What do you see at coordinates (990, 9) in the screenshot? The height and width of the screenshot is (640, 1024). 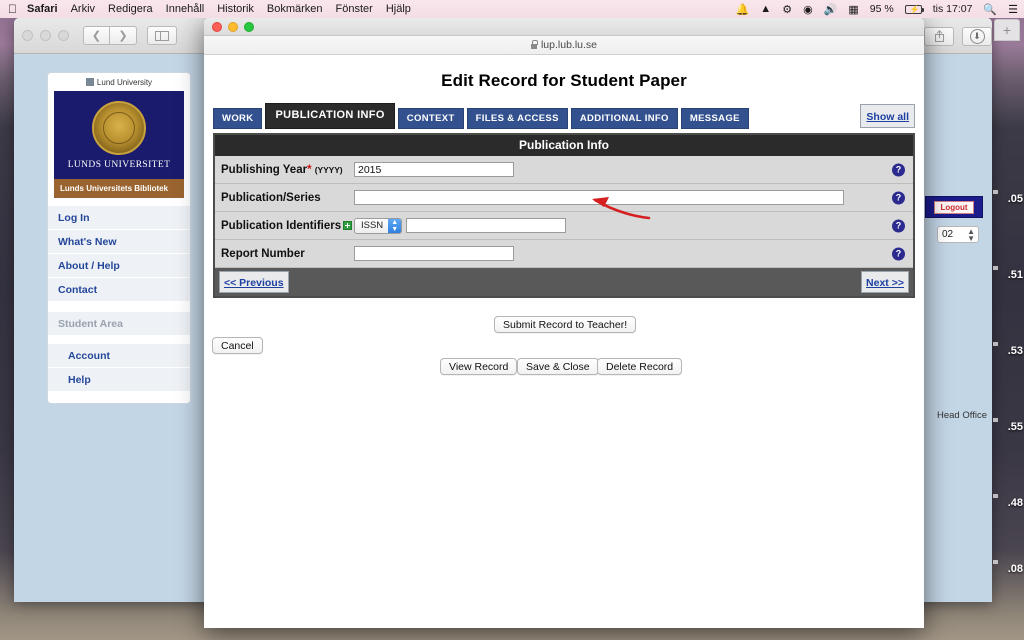 I see `search-icon: 🔍` at bounding box center [990, 9].